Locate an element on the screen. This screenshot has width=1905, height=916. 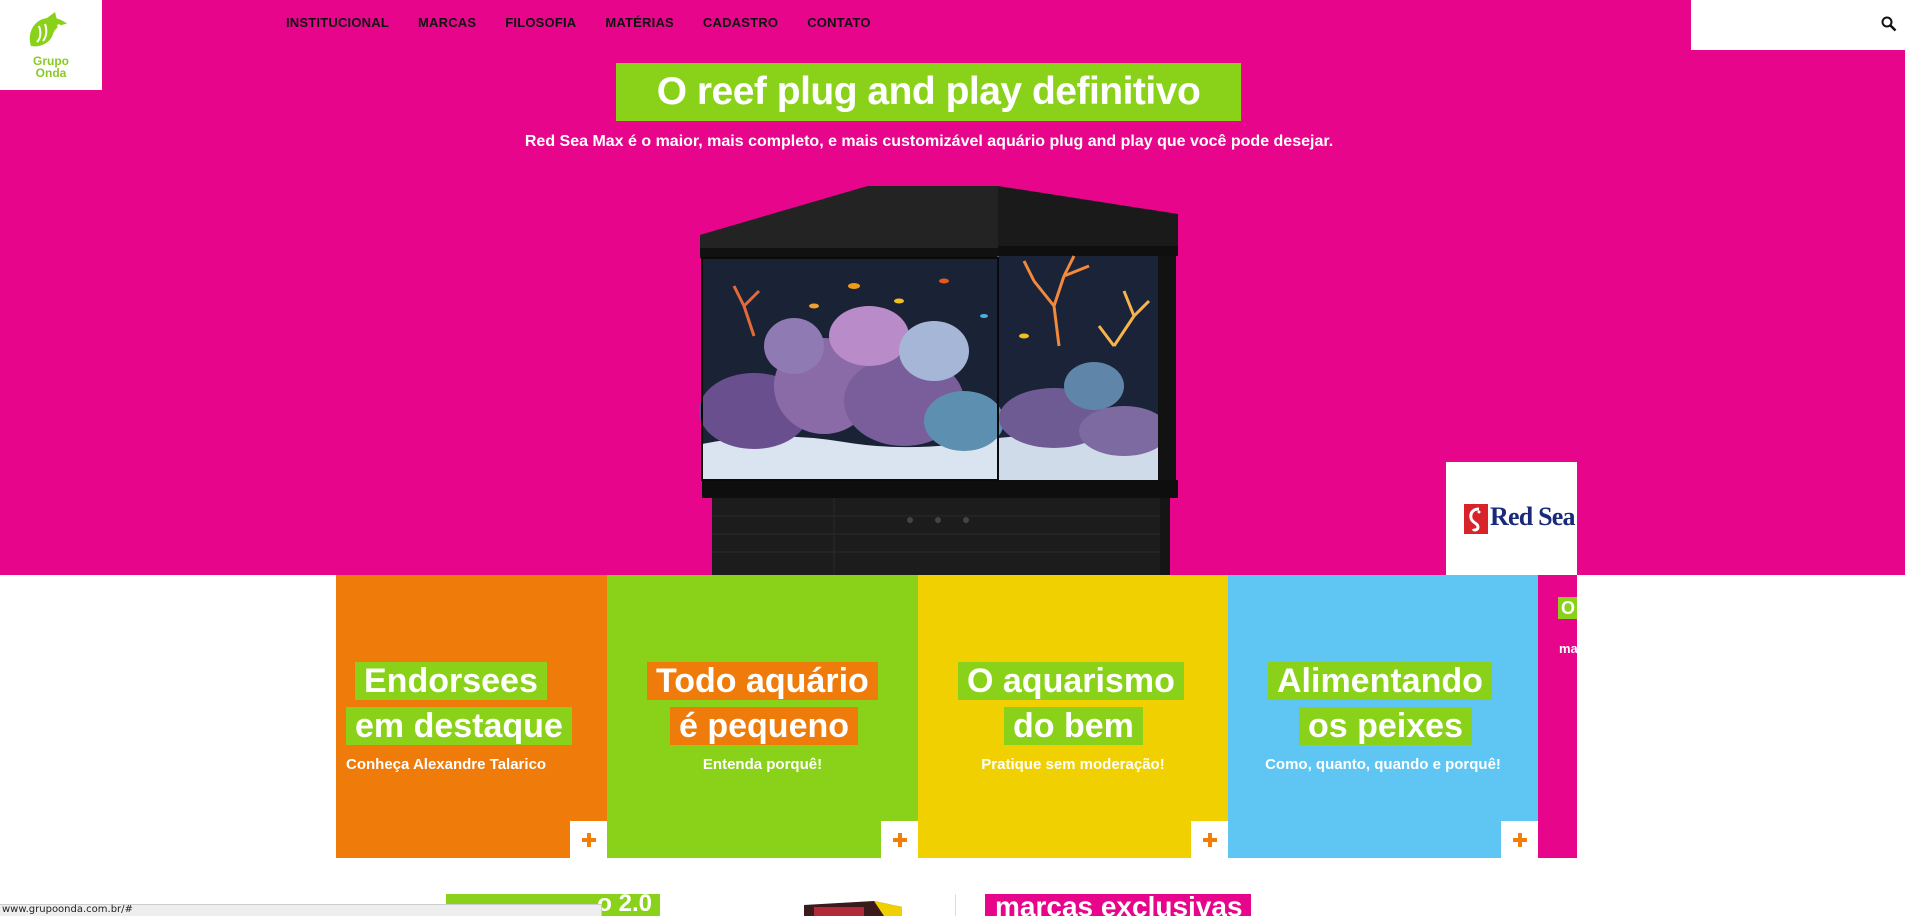
nav-item-contato: CONTATO is located at coordinates (839, 23).